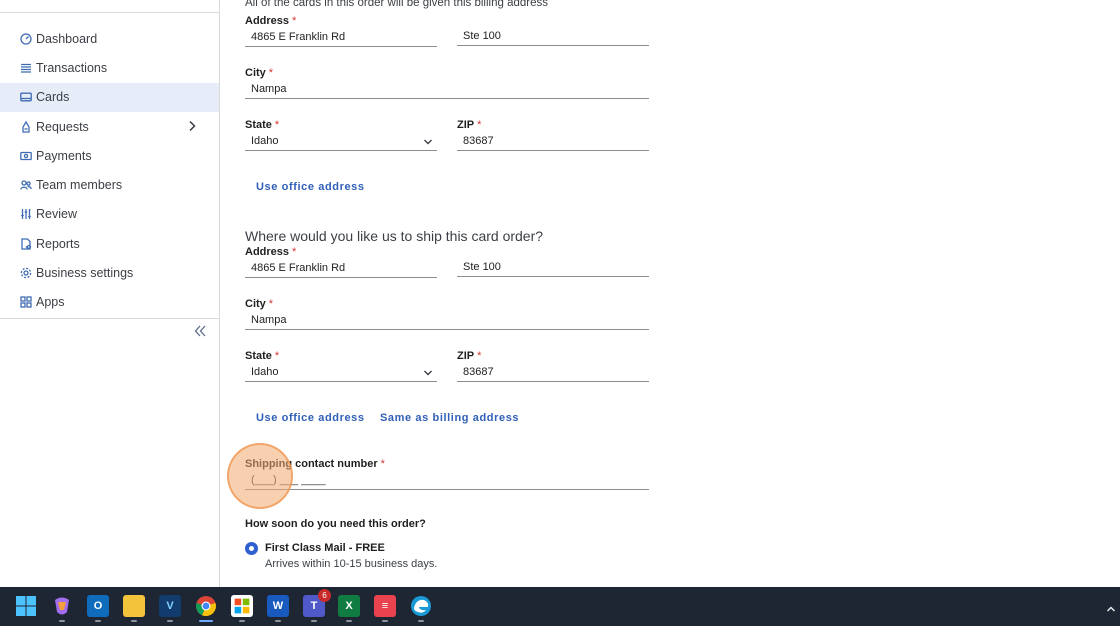  Describe the element at coordinates (324, 595) in the screenshot. I see `teams-notification-badge: 6` at that location.